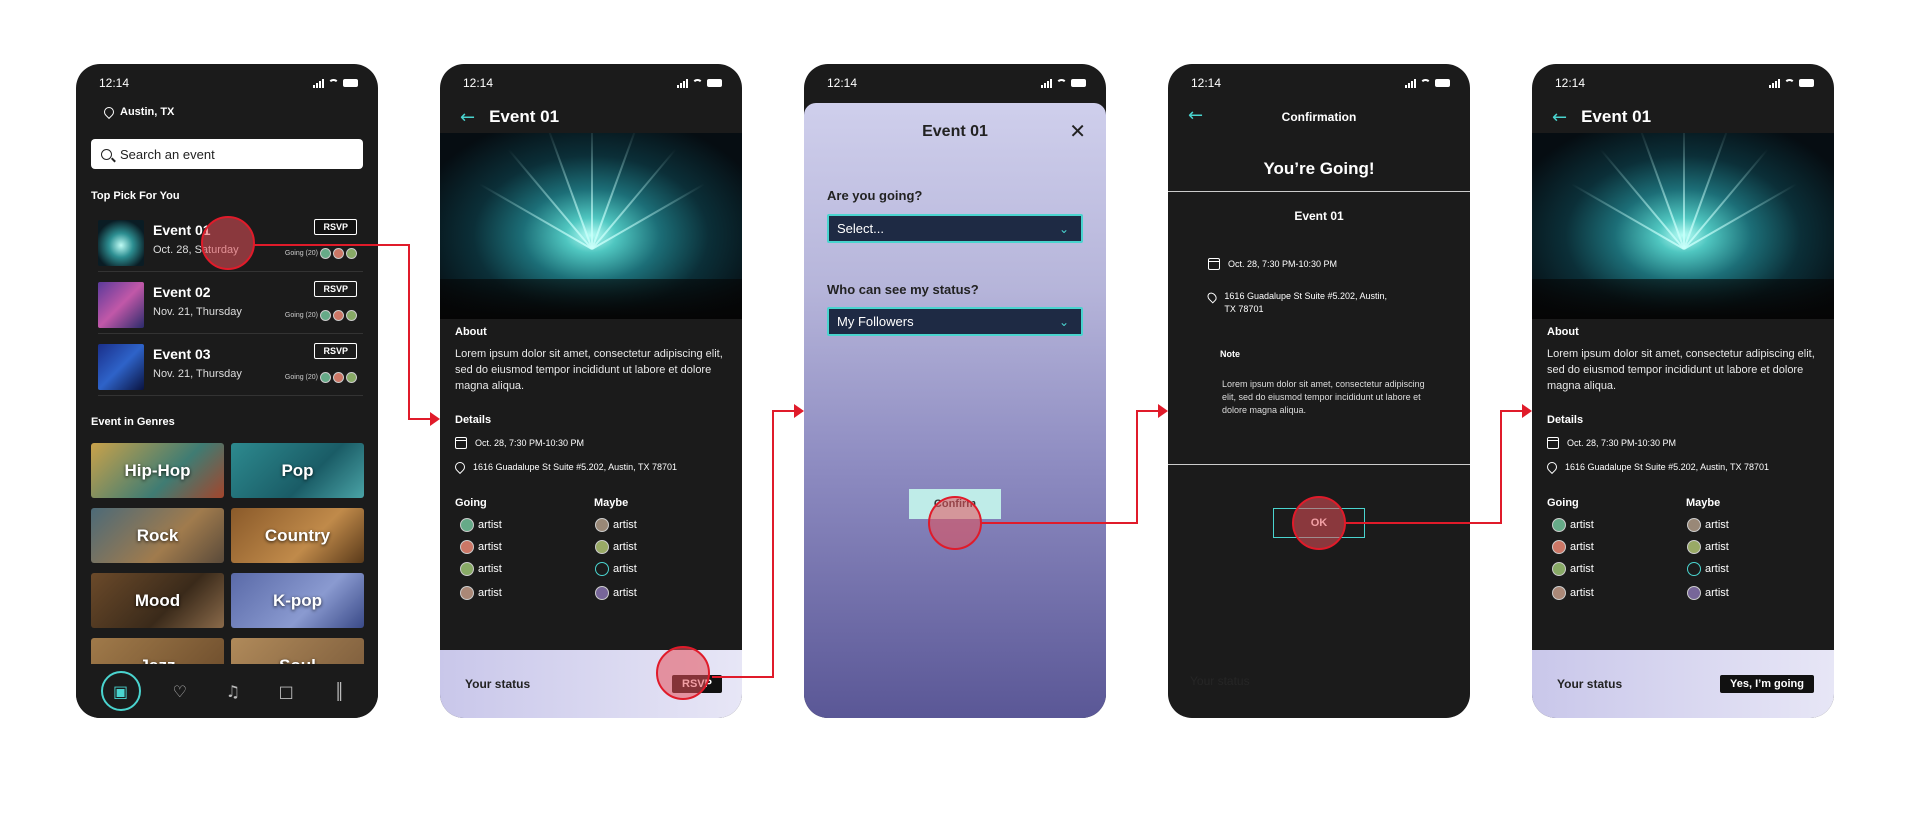  Describe the element at coordinates (875, 321) in the screenshot. I see `visibility-select-value: My Followers` at that location.